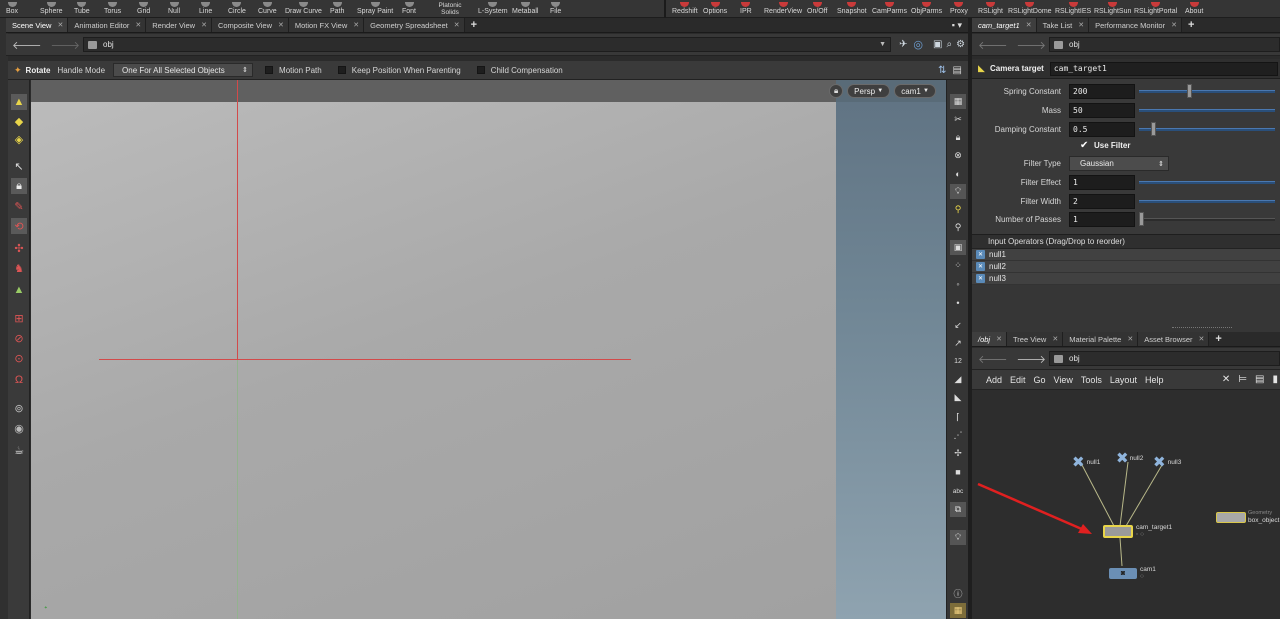  I want to click on shelf-tool-rslighties: RSLightIES, so click(1073, 9).